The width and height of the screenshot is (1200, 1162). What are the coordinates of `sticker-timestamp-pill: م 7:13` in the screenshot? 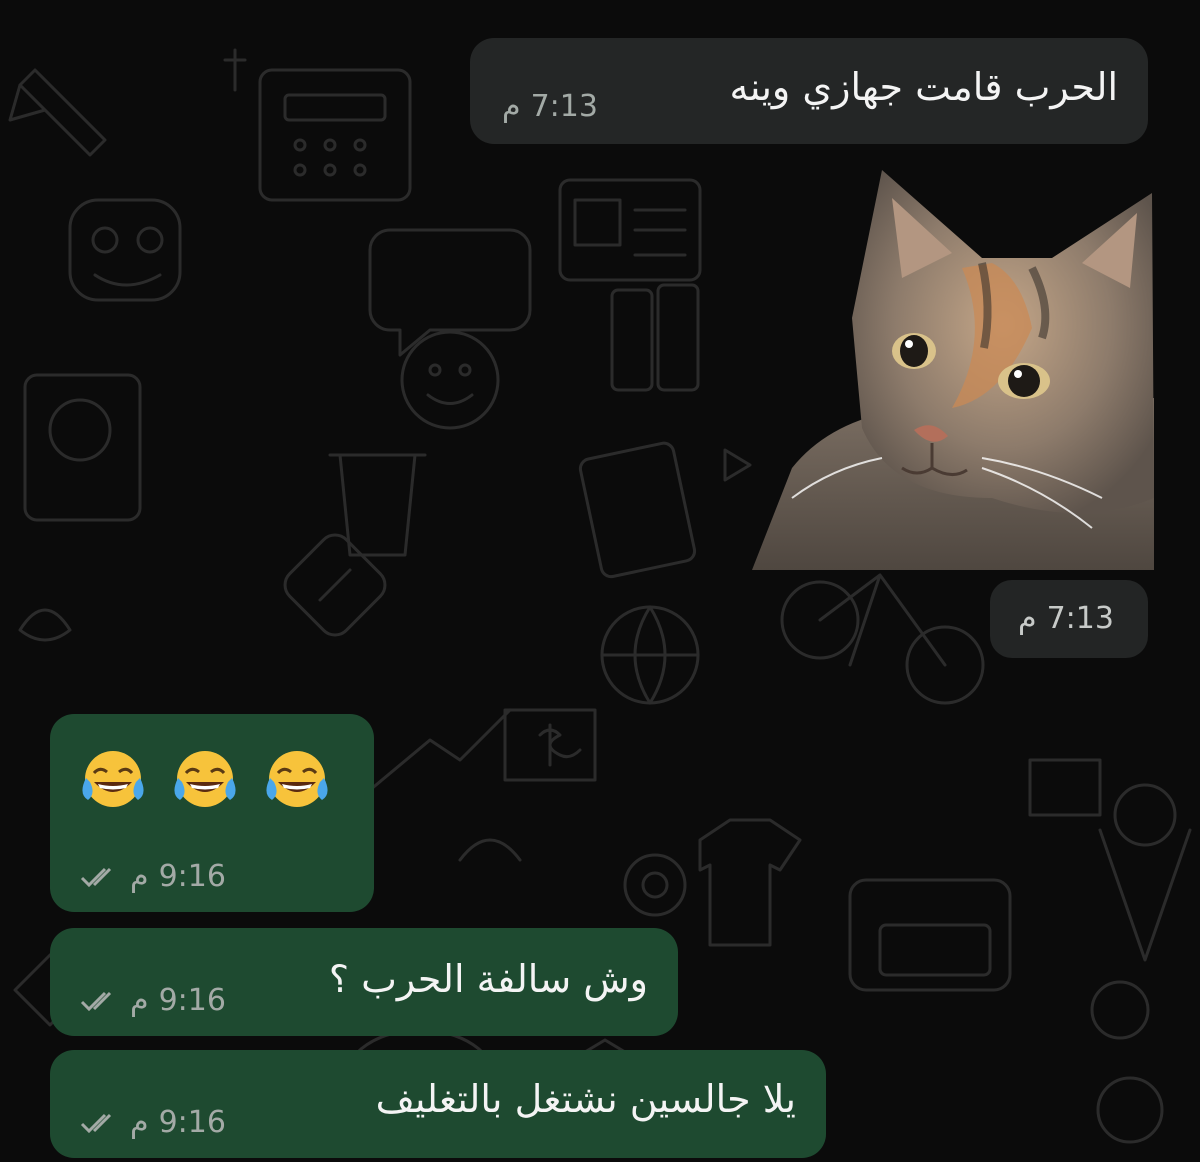 It's located at (1069, 619).